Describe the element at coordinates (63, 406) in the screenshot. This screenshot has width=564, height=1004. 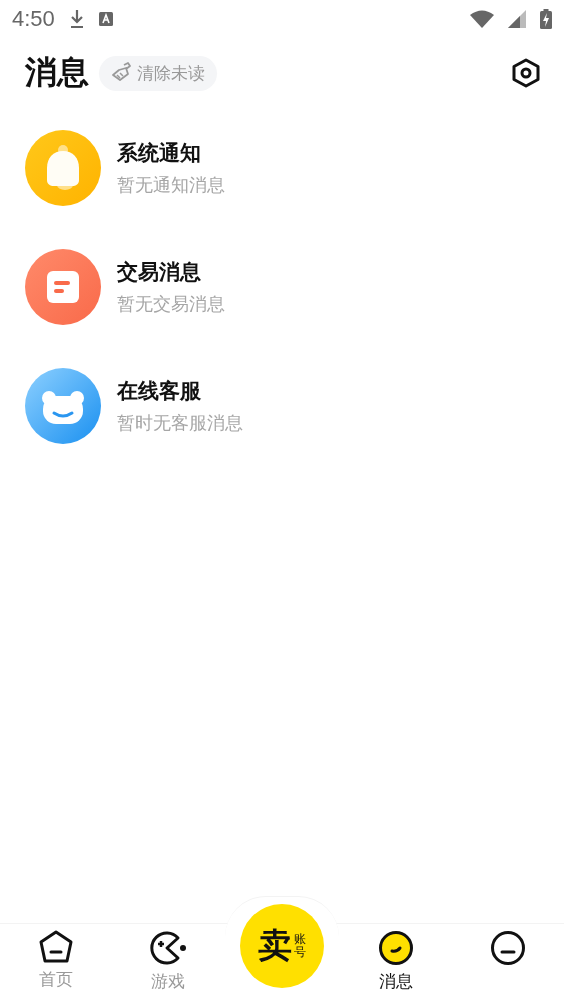
I see `bear-face-icon` at that location.